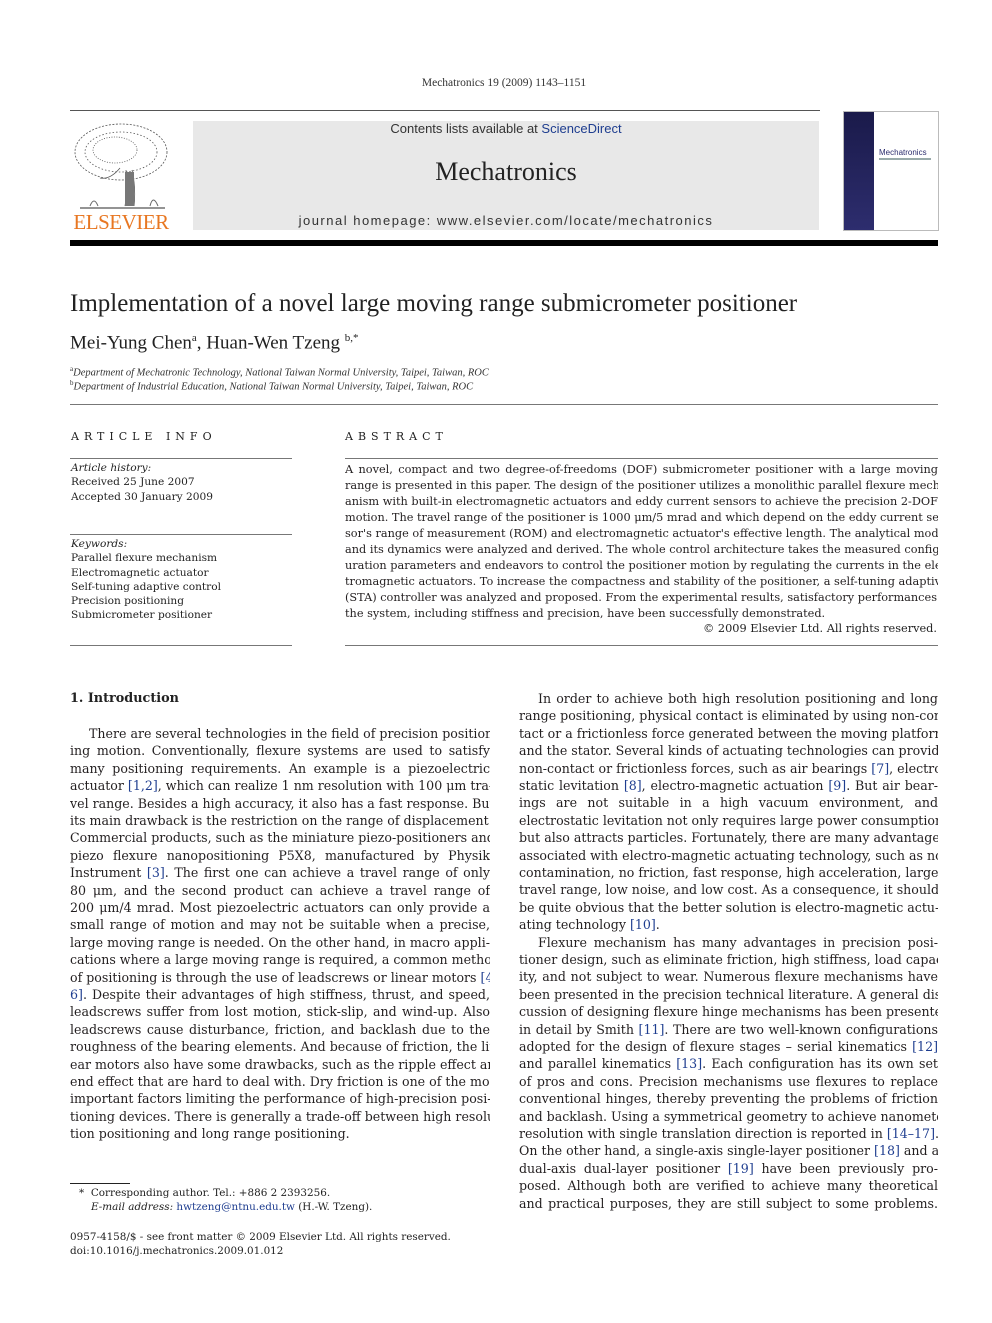 The height and width of the screenshot is (1323, 992). Describe the element at coordinates (598, 1064) in the screenshot. I see `line-text: and parallel kinematics` at that location.